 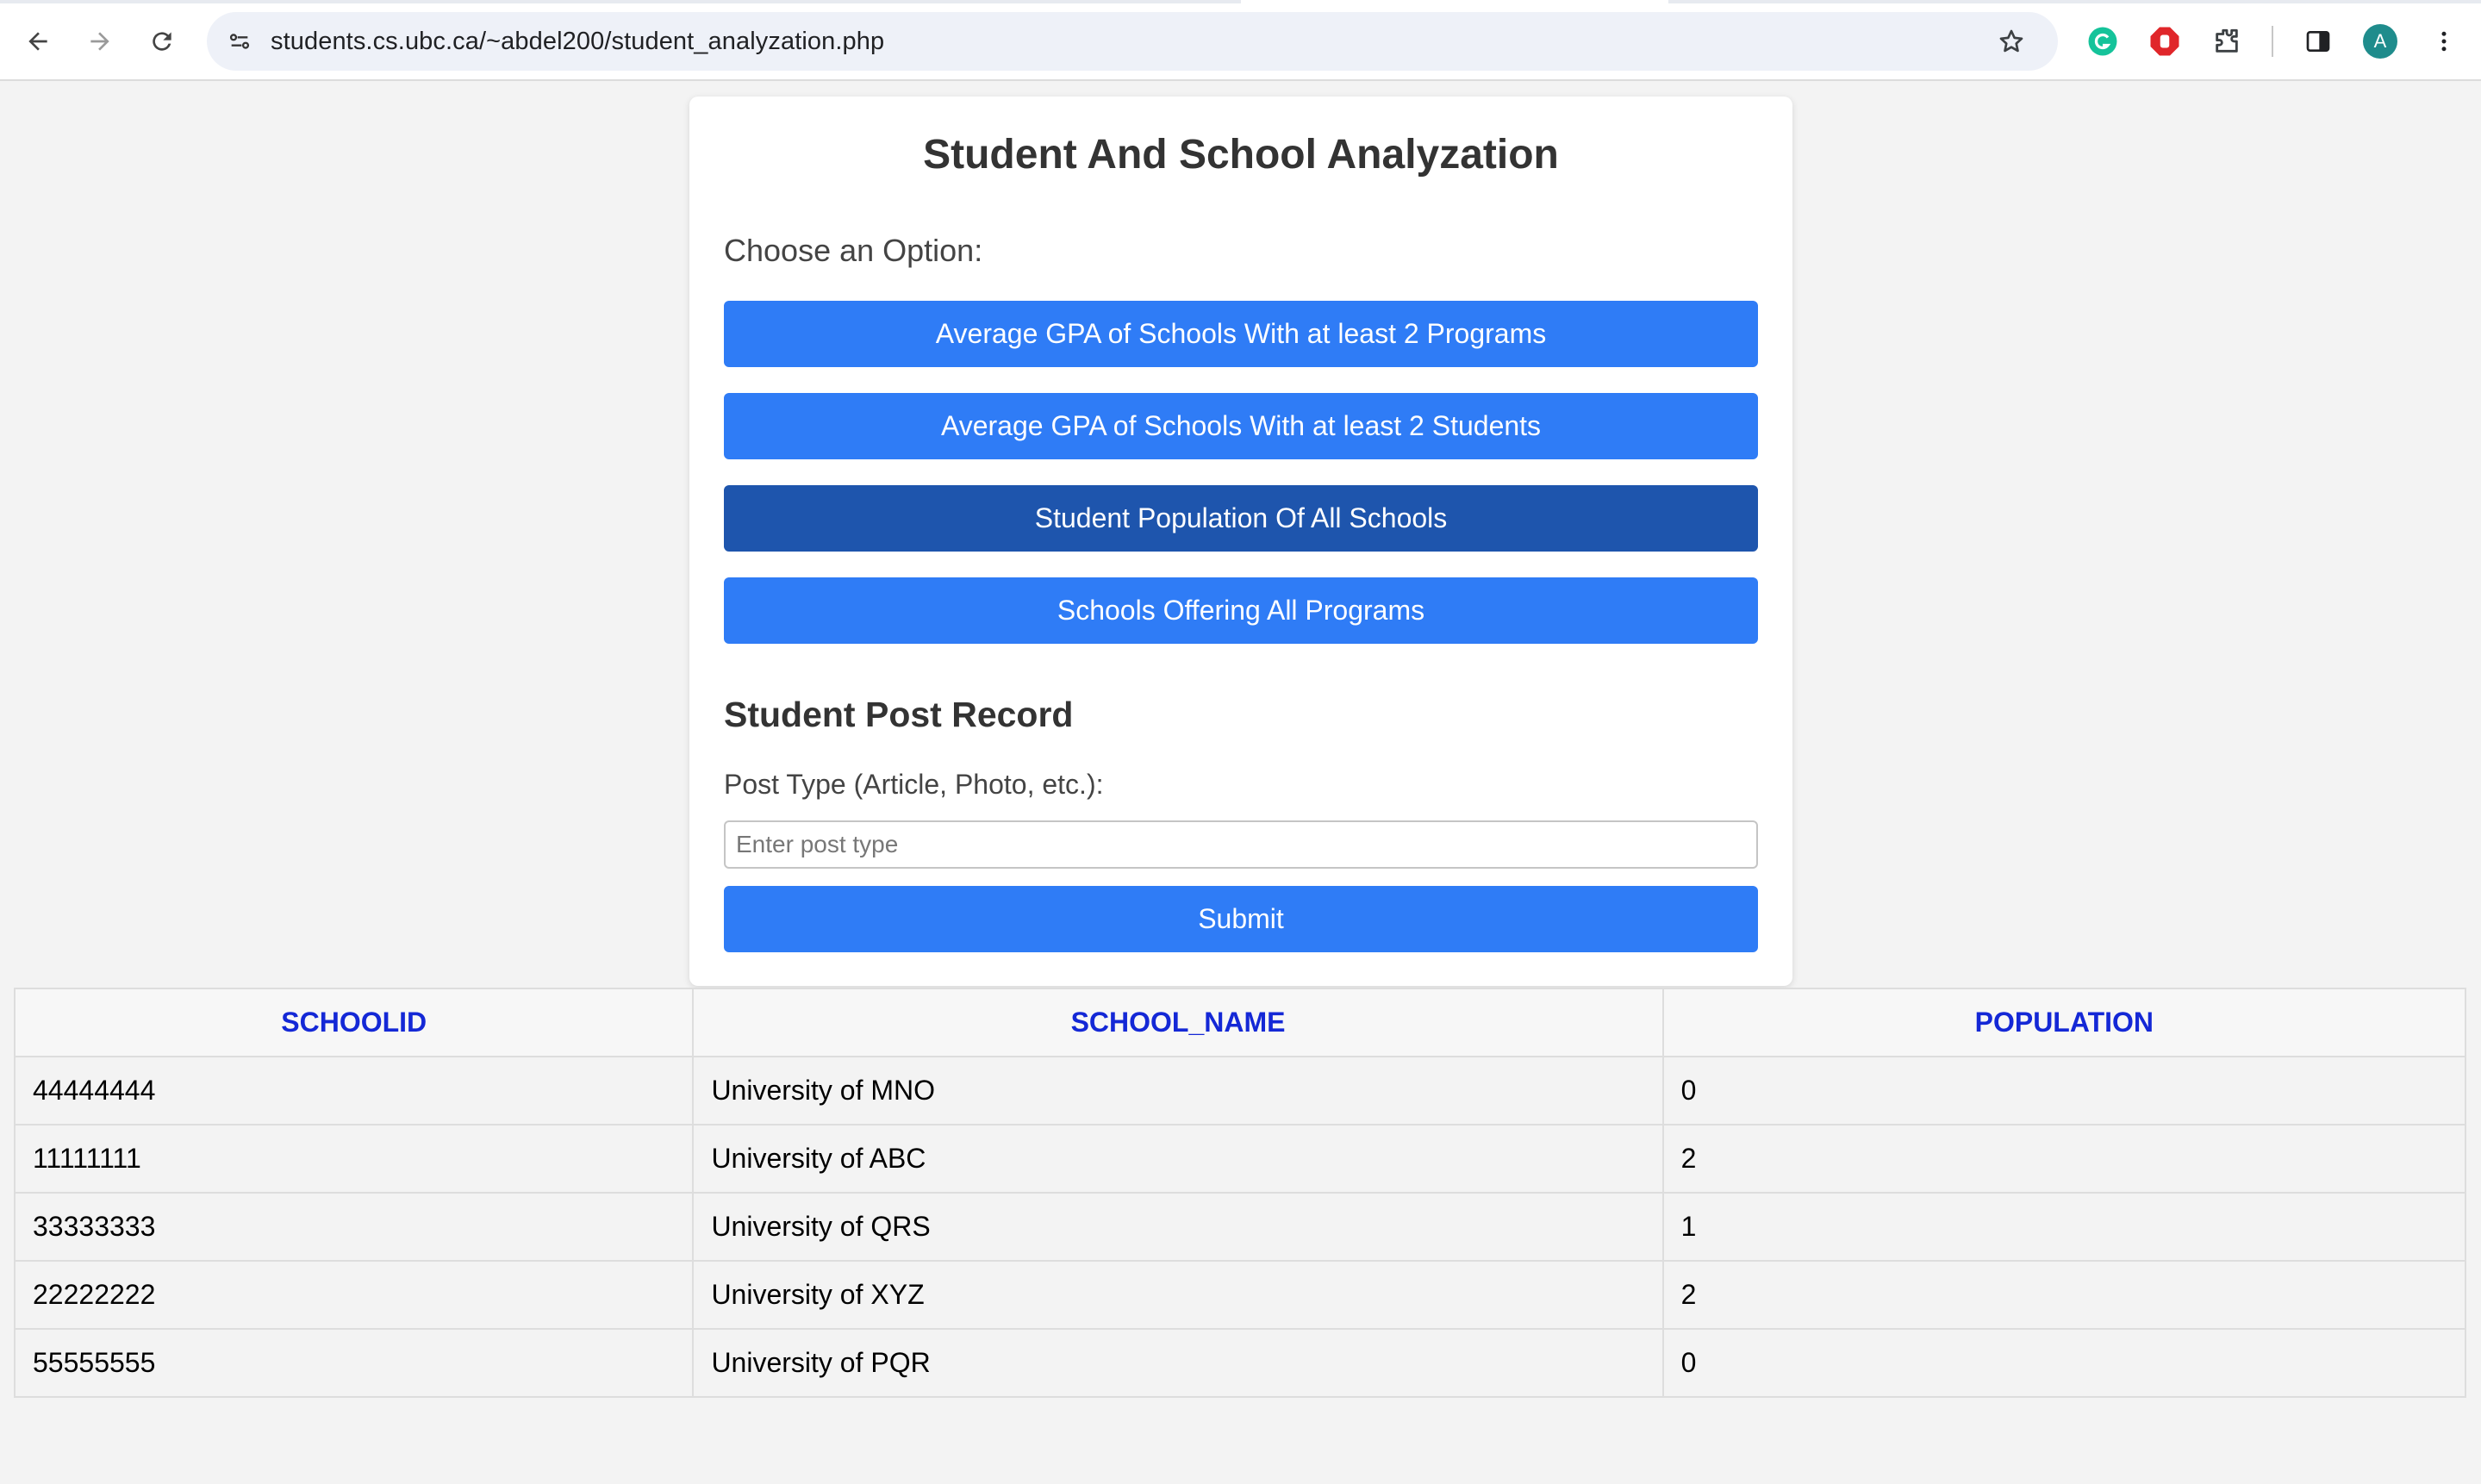 I want to click on forward-button, so click(x=100, y=41).